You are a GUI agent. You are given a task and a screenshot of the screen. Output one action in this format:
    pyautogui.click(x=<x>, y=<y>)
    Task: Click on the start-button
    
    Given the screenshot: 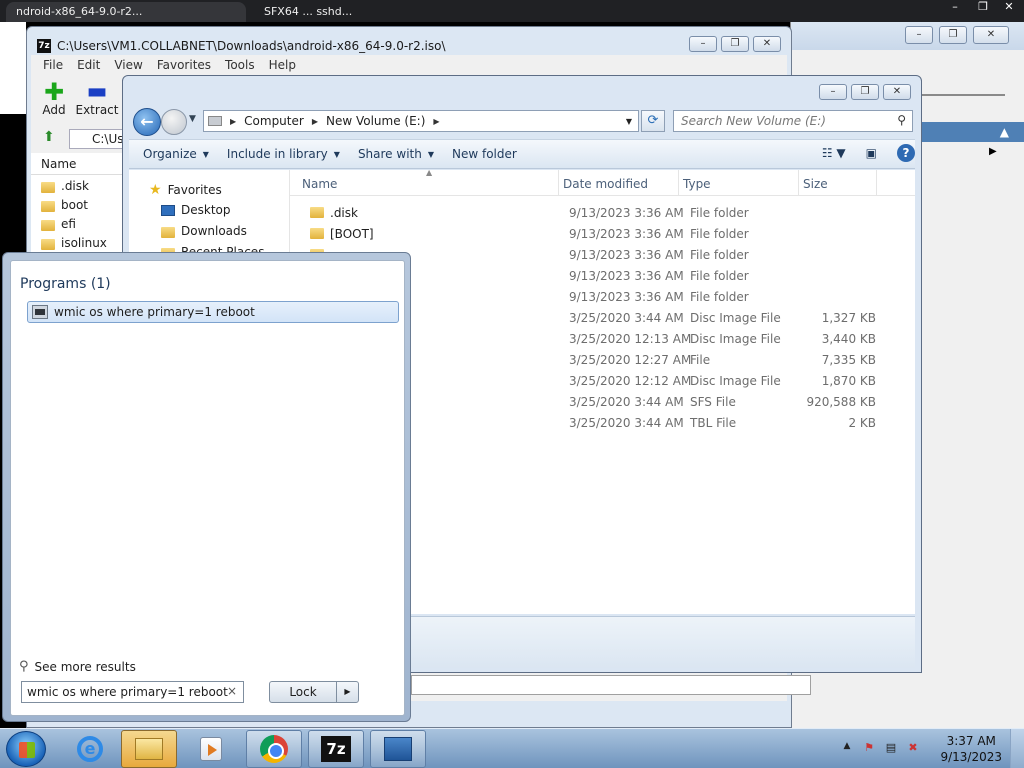 What is the action you would take?
    pyautogui.click(x=26, y=749)
    